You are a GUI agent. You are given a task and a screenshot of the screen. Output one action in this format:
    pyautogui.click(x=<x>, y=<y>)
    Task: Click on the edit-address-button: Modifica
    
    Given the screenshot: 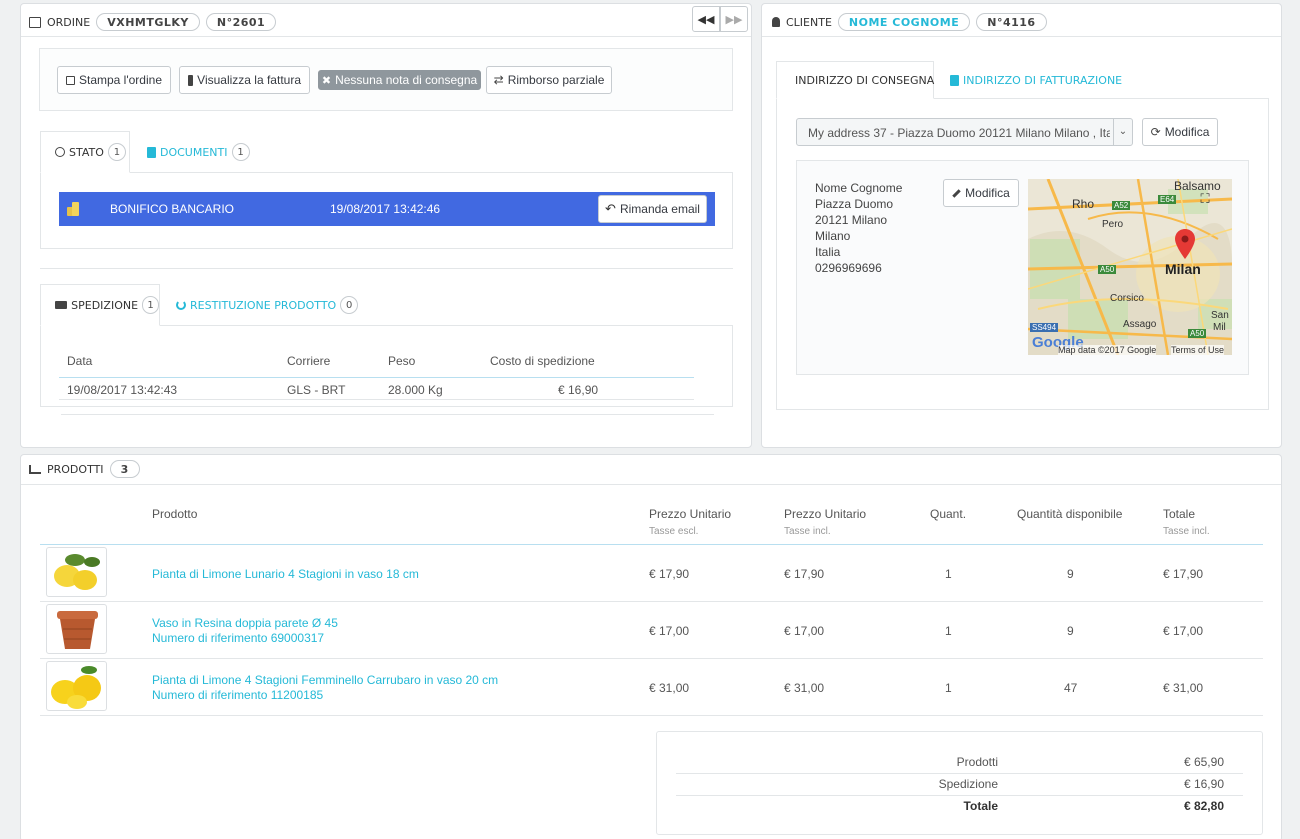 What is the action you would take?
    pyautogui.click(x=981, y=193)
    